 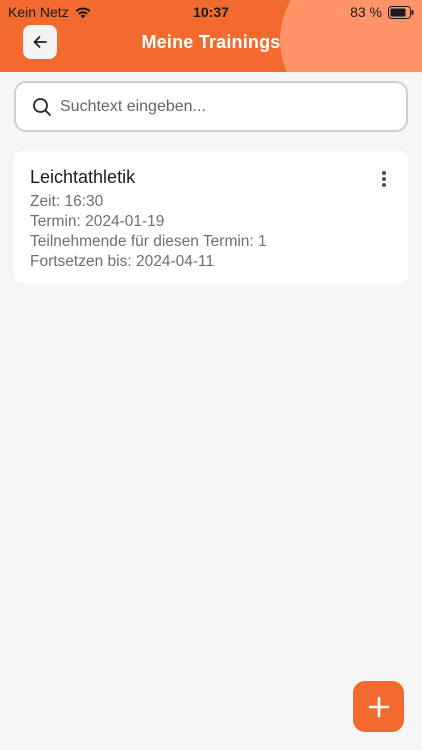 I want to click on training-time: Zeit: 16:30, so click(x=67, y=201).